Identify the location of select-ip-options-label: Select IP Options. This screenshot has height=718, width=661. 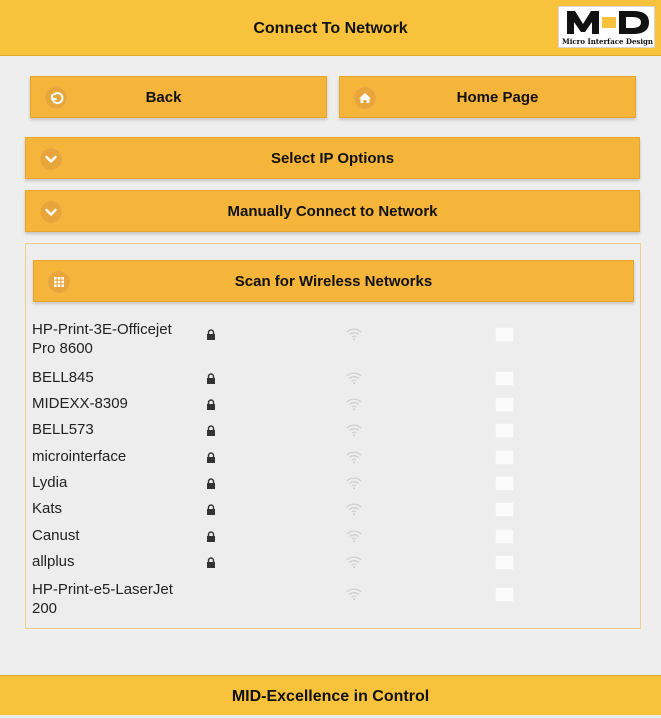
(332, 158).